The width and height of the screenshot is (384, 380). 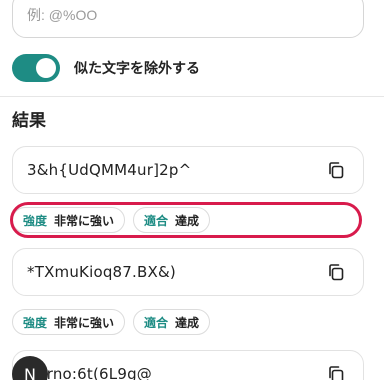 I want to click on generated-password: *TXmuKioq87.BX&), so click(x=101, y=272).